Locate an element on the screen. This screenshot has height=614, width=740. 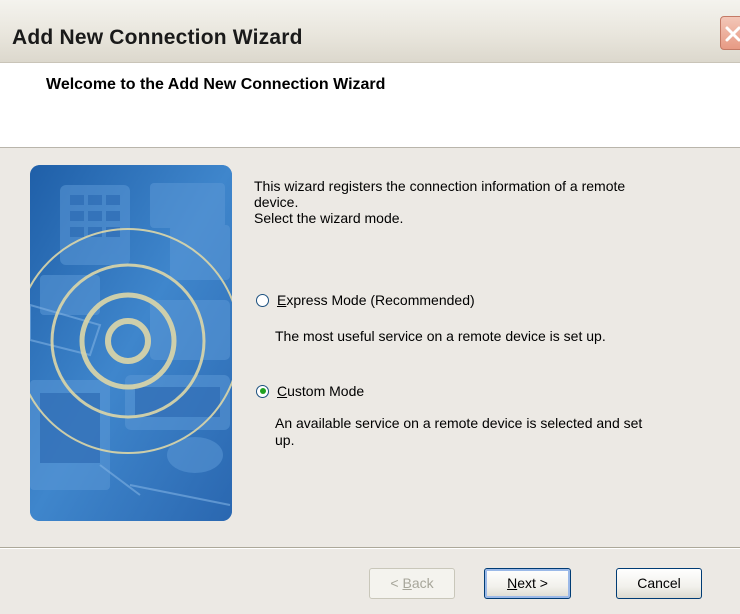
intro-line-2: device. is located at coordinates (276, 202).